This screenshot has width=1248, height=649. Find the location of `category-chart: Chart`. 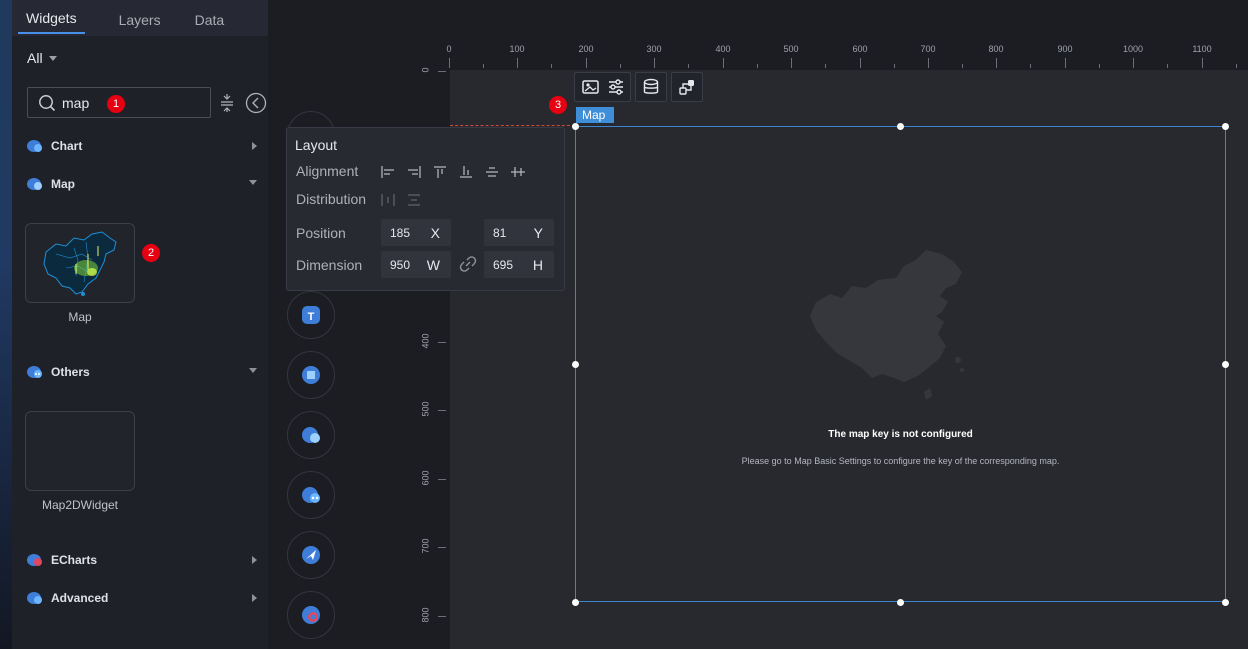

category-chart: Chart is located at coordinates (142, 146).